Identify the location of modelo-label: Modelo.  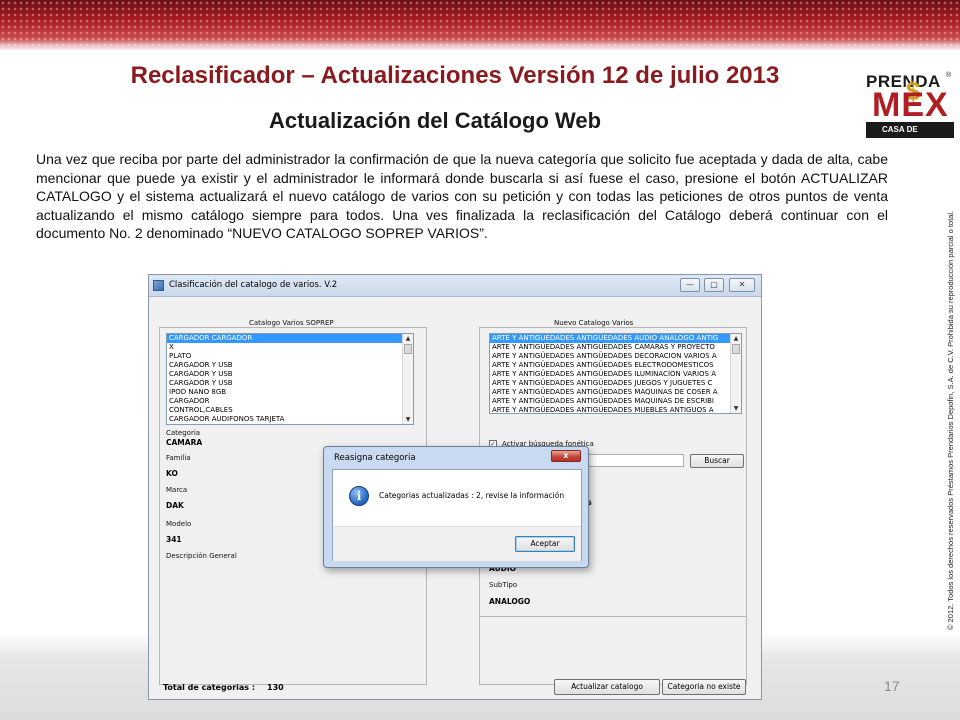
(179, 524).